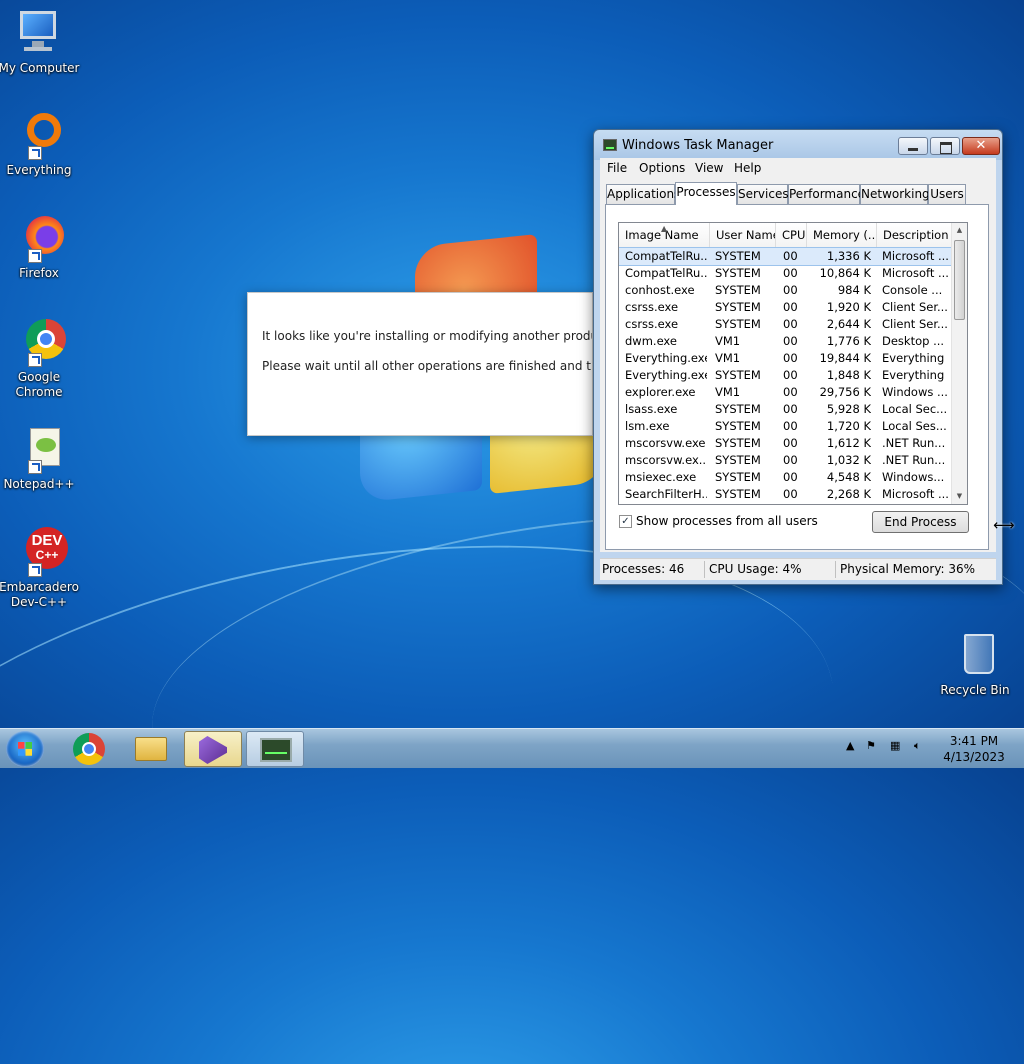 Image resolution: width=1024 pixels, height=1064 pixels. Describe the element at coordinates (848, 477) in the screenshot. I see `cell-memory: 4,548 K` at that location.